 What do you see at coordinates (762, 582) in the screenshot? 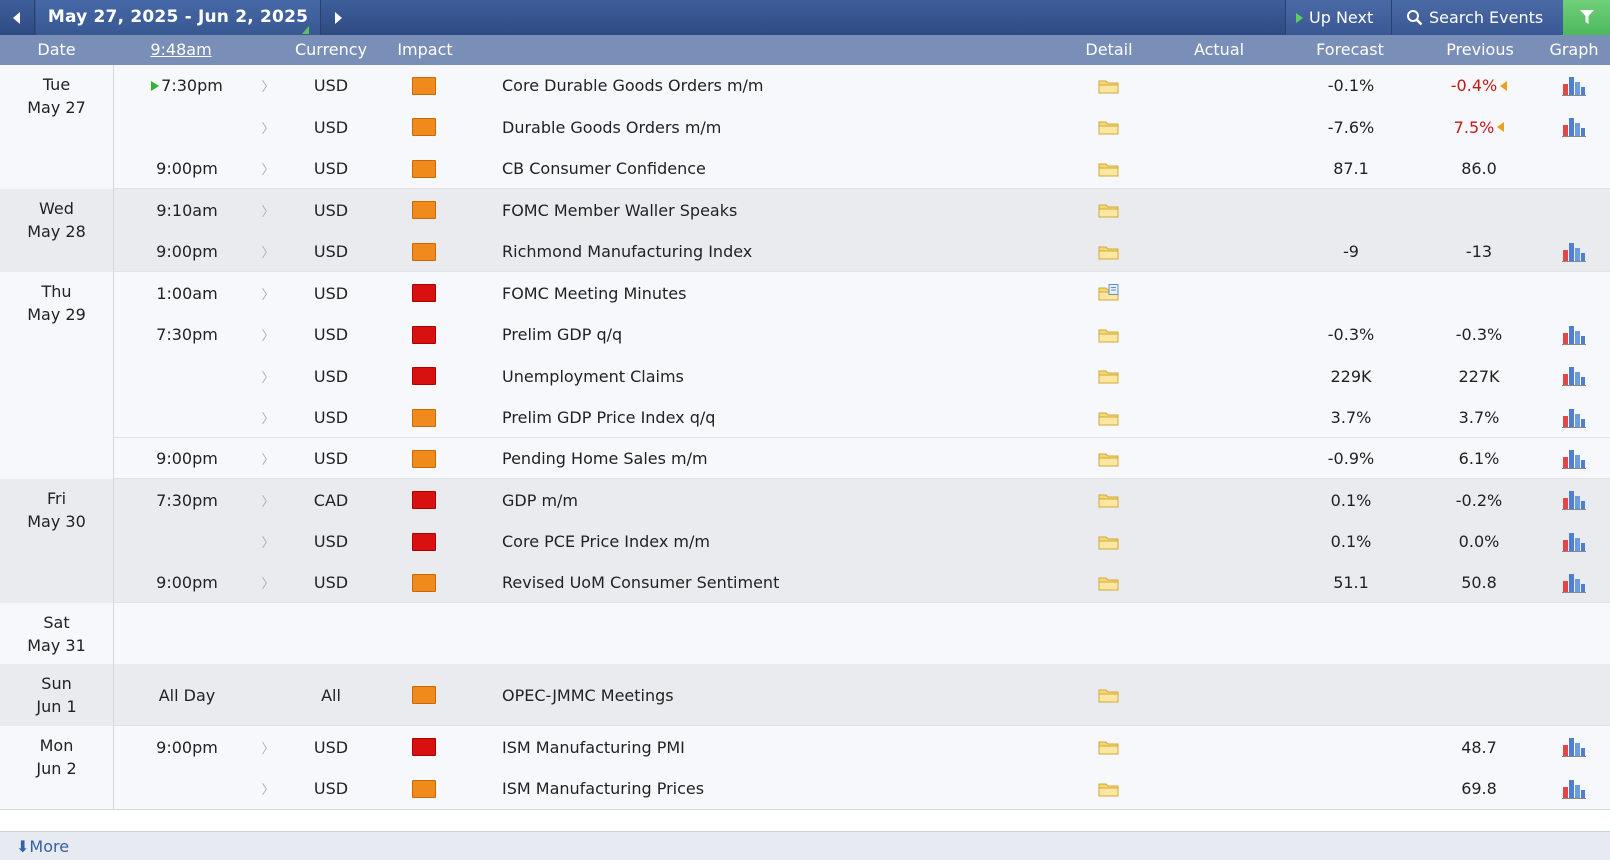
I see `event-title: Revised UoM Consumer Sentiment` at bounding box center [762, 582].